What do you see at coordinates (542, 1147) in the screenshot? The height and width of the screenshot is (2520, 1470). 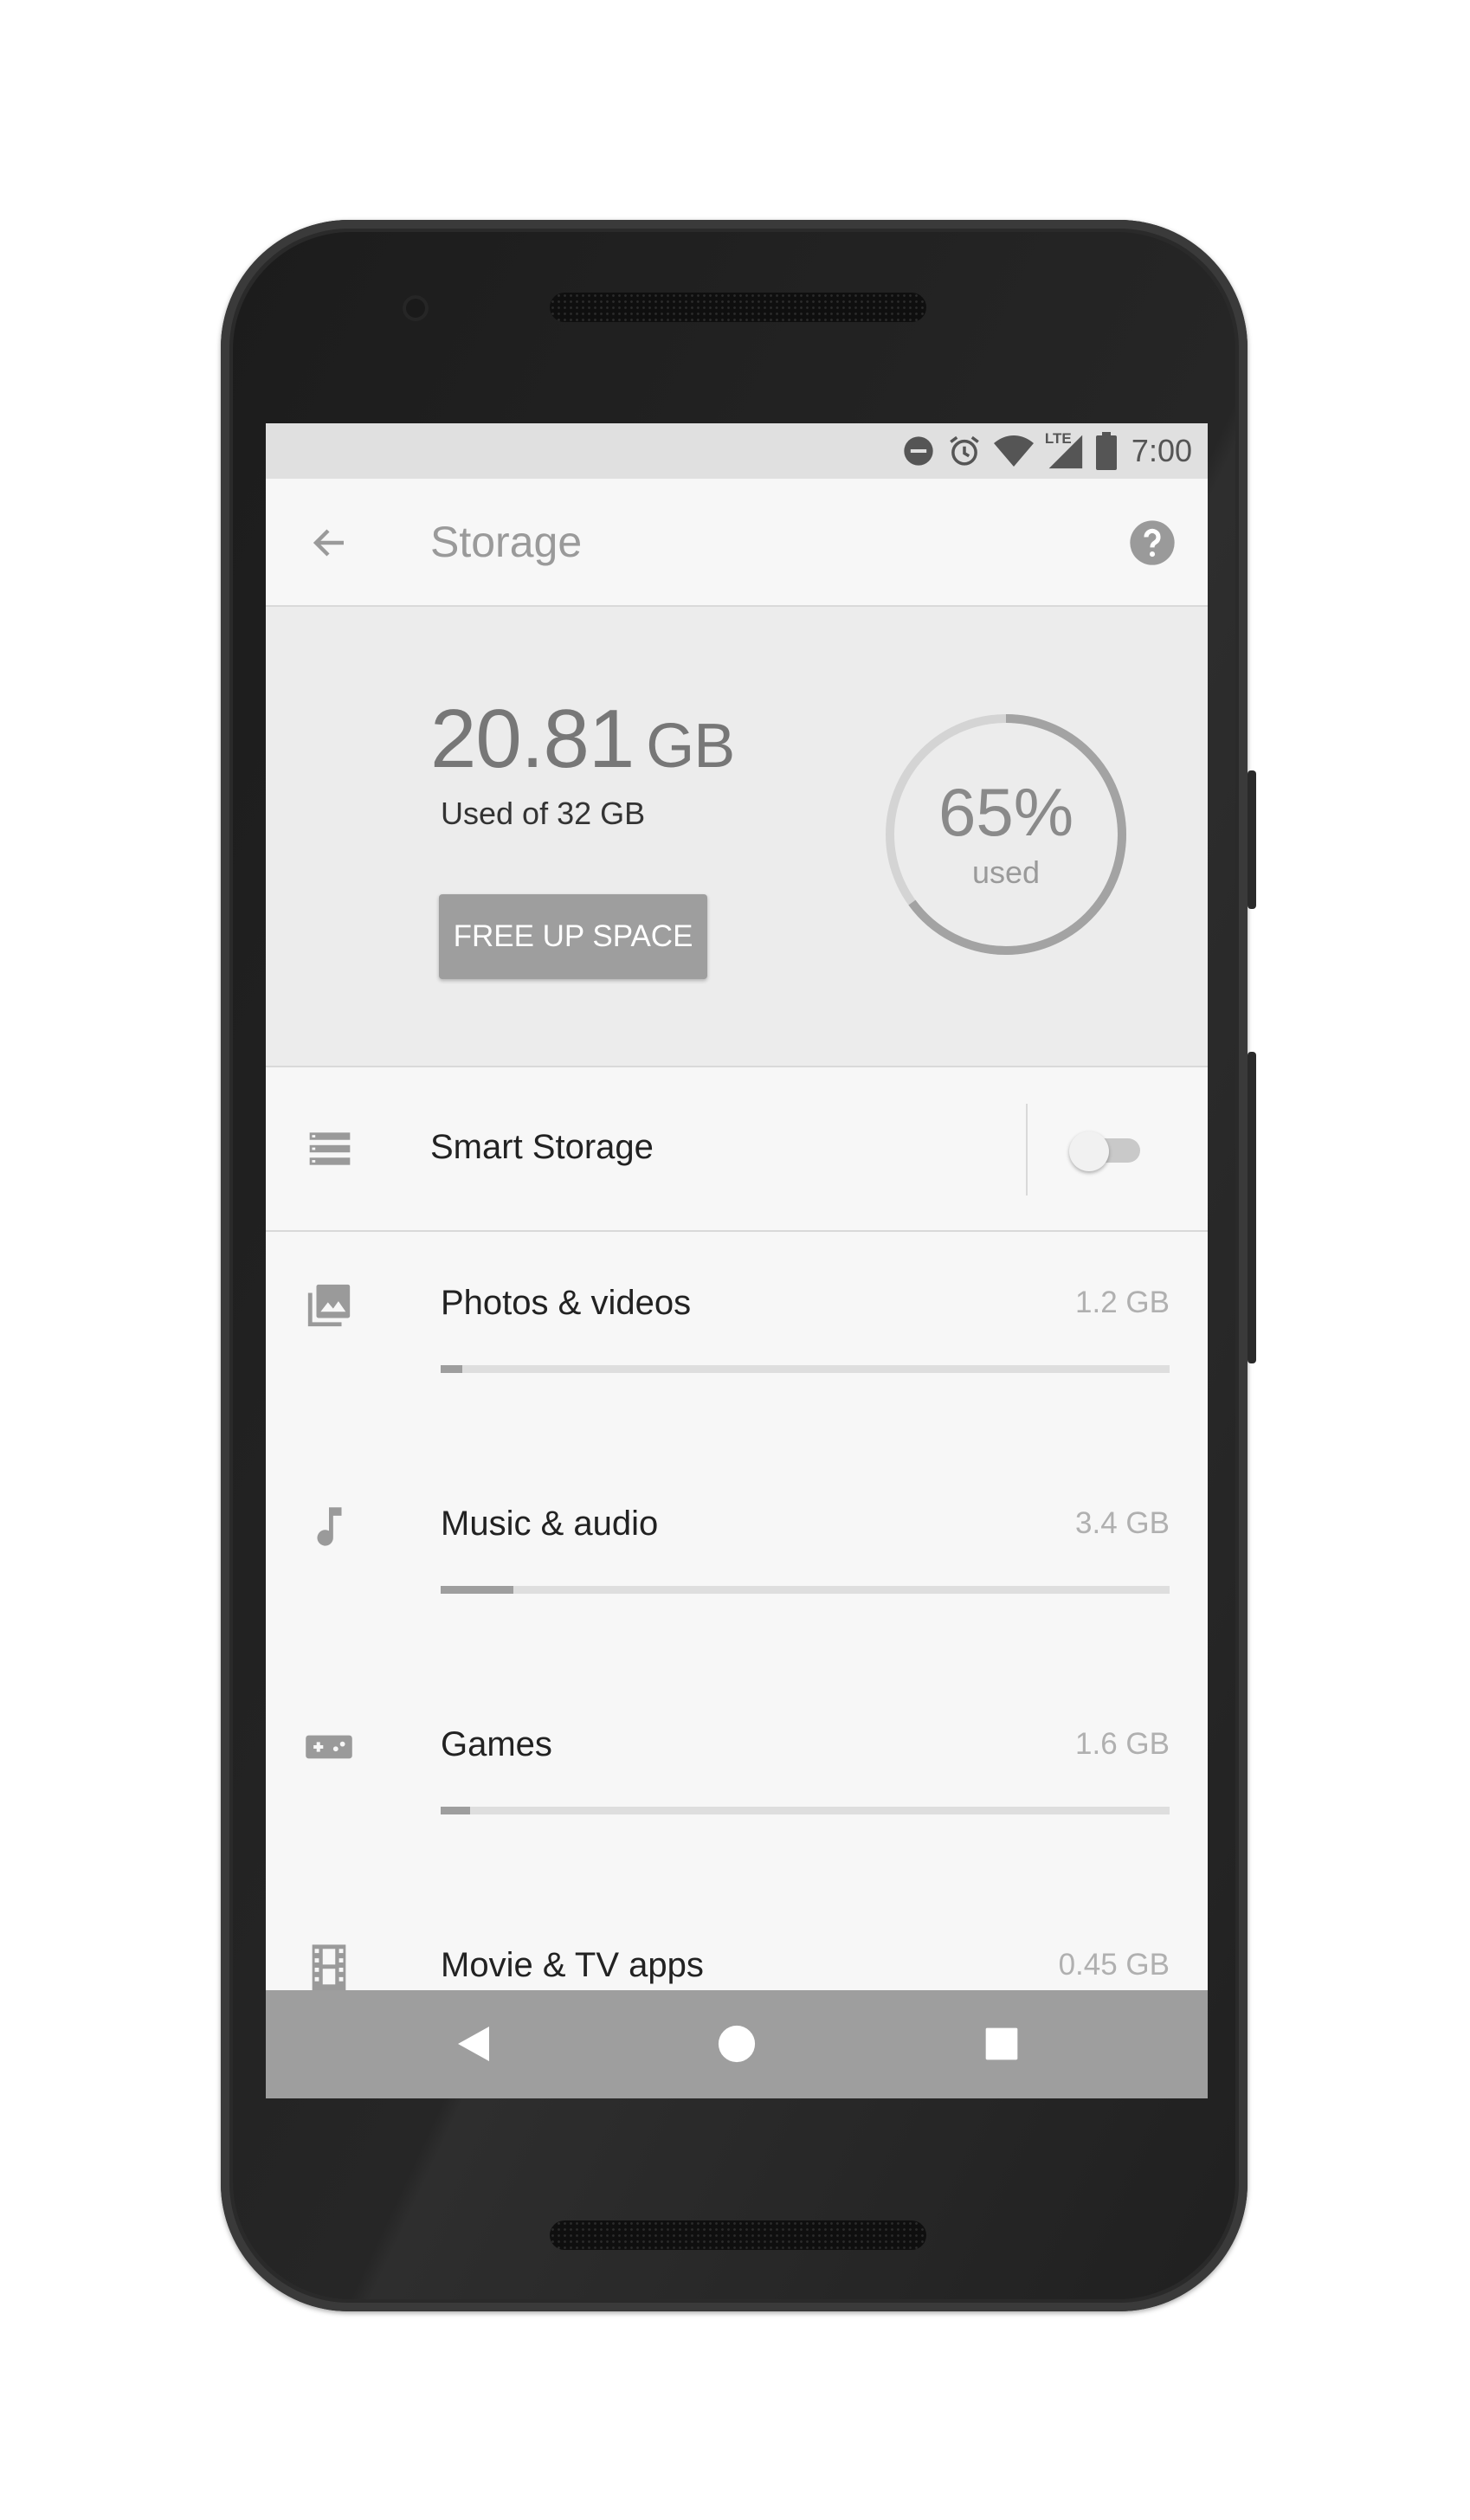 I see `smart-storage-label: Smart Storage` at bounding box center [542, 1147].